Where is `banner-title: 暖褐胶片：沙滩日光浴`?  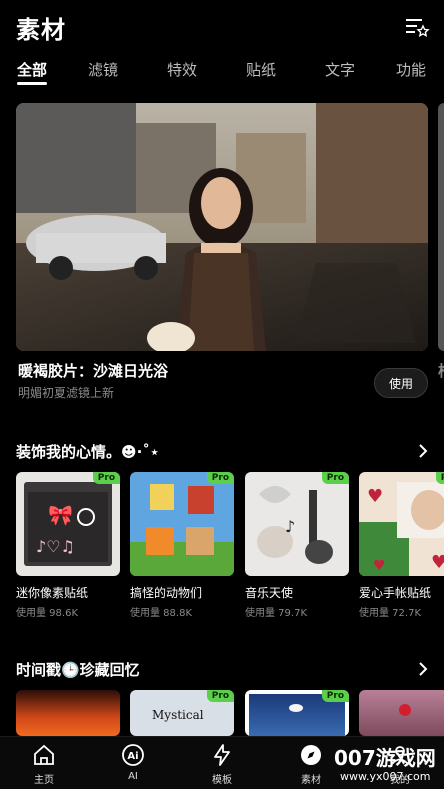 banner-title: 暖褐胶片：沙滩日光浴 is located at coordinates (93, 371).